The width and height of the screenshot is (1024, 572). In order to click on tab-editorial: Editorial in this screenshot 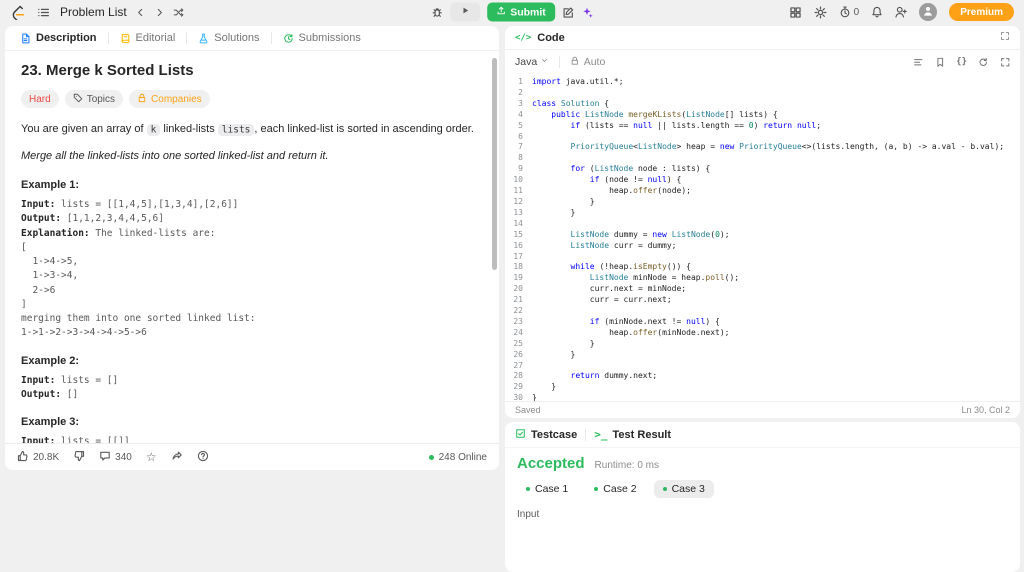, I will do `click(148, 38)`.